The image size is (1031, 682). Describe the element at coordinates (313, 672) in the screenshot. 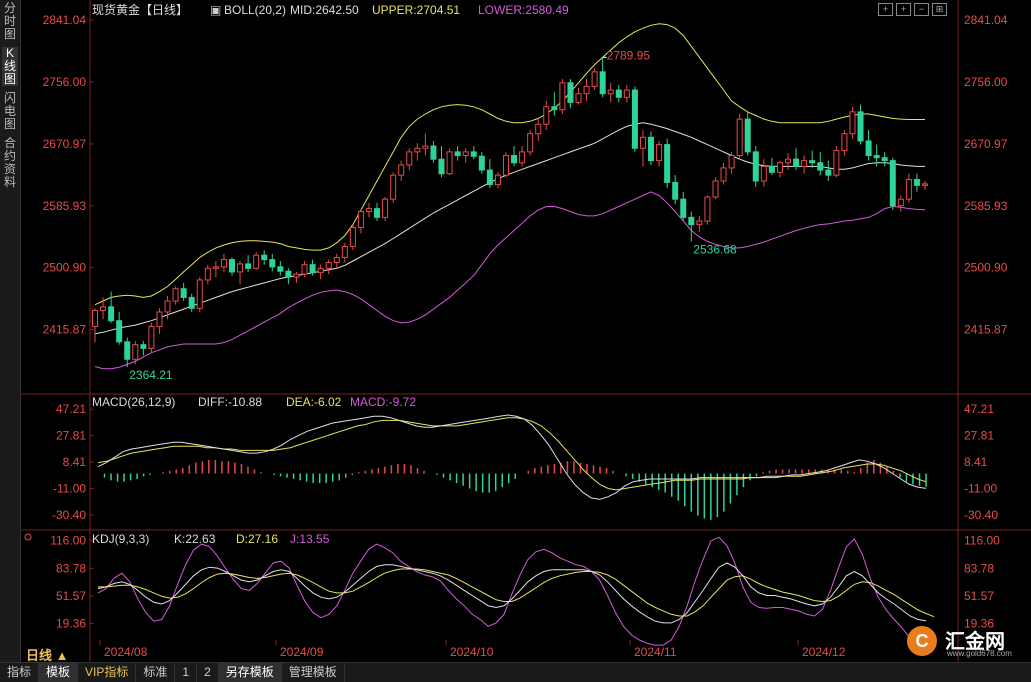

I see `btn-manage-template: 管理模板` at that location.